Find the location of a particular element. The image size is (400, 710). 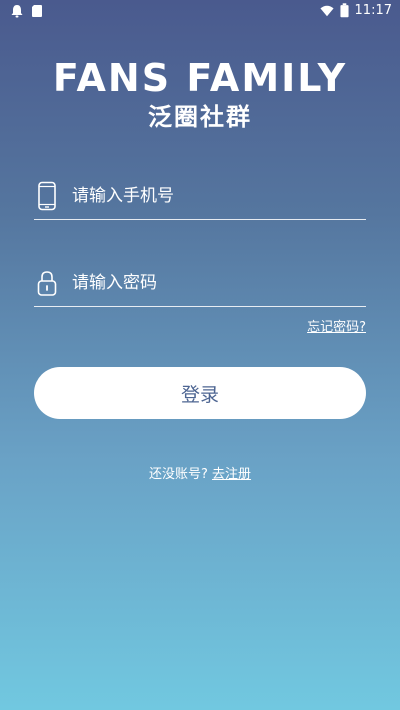

password-field is located at coordinates (200, 283).